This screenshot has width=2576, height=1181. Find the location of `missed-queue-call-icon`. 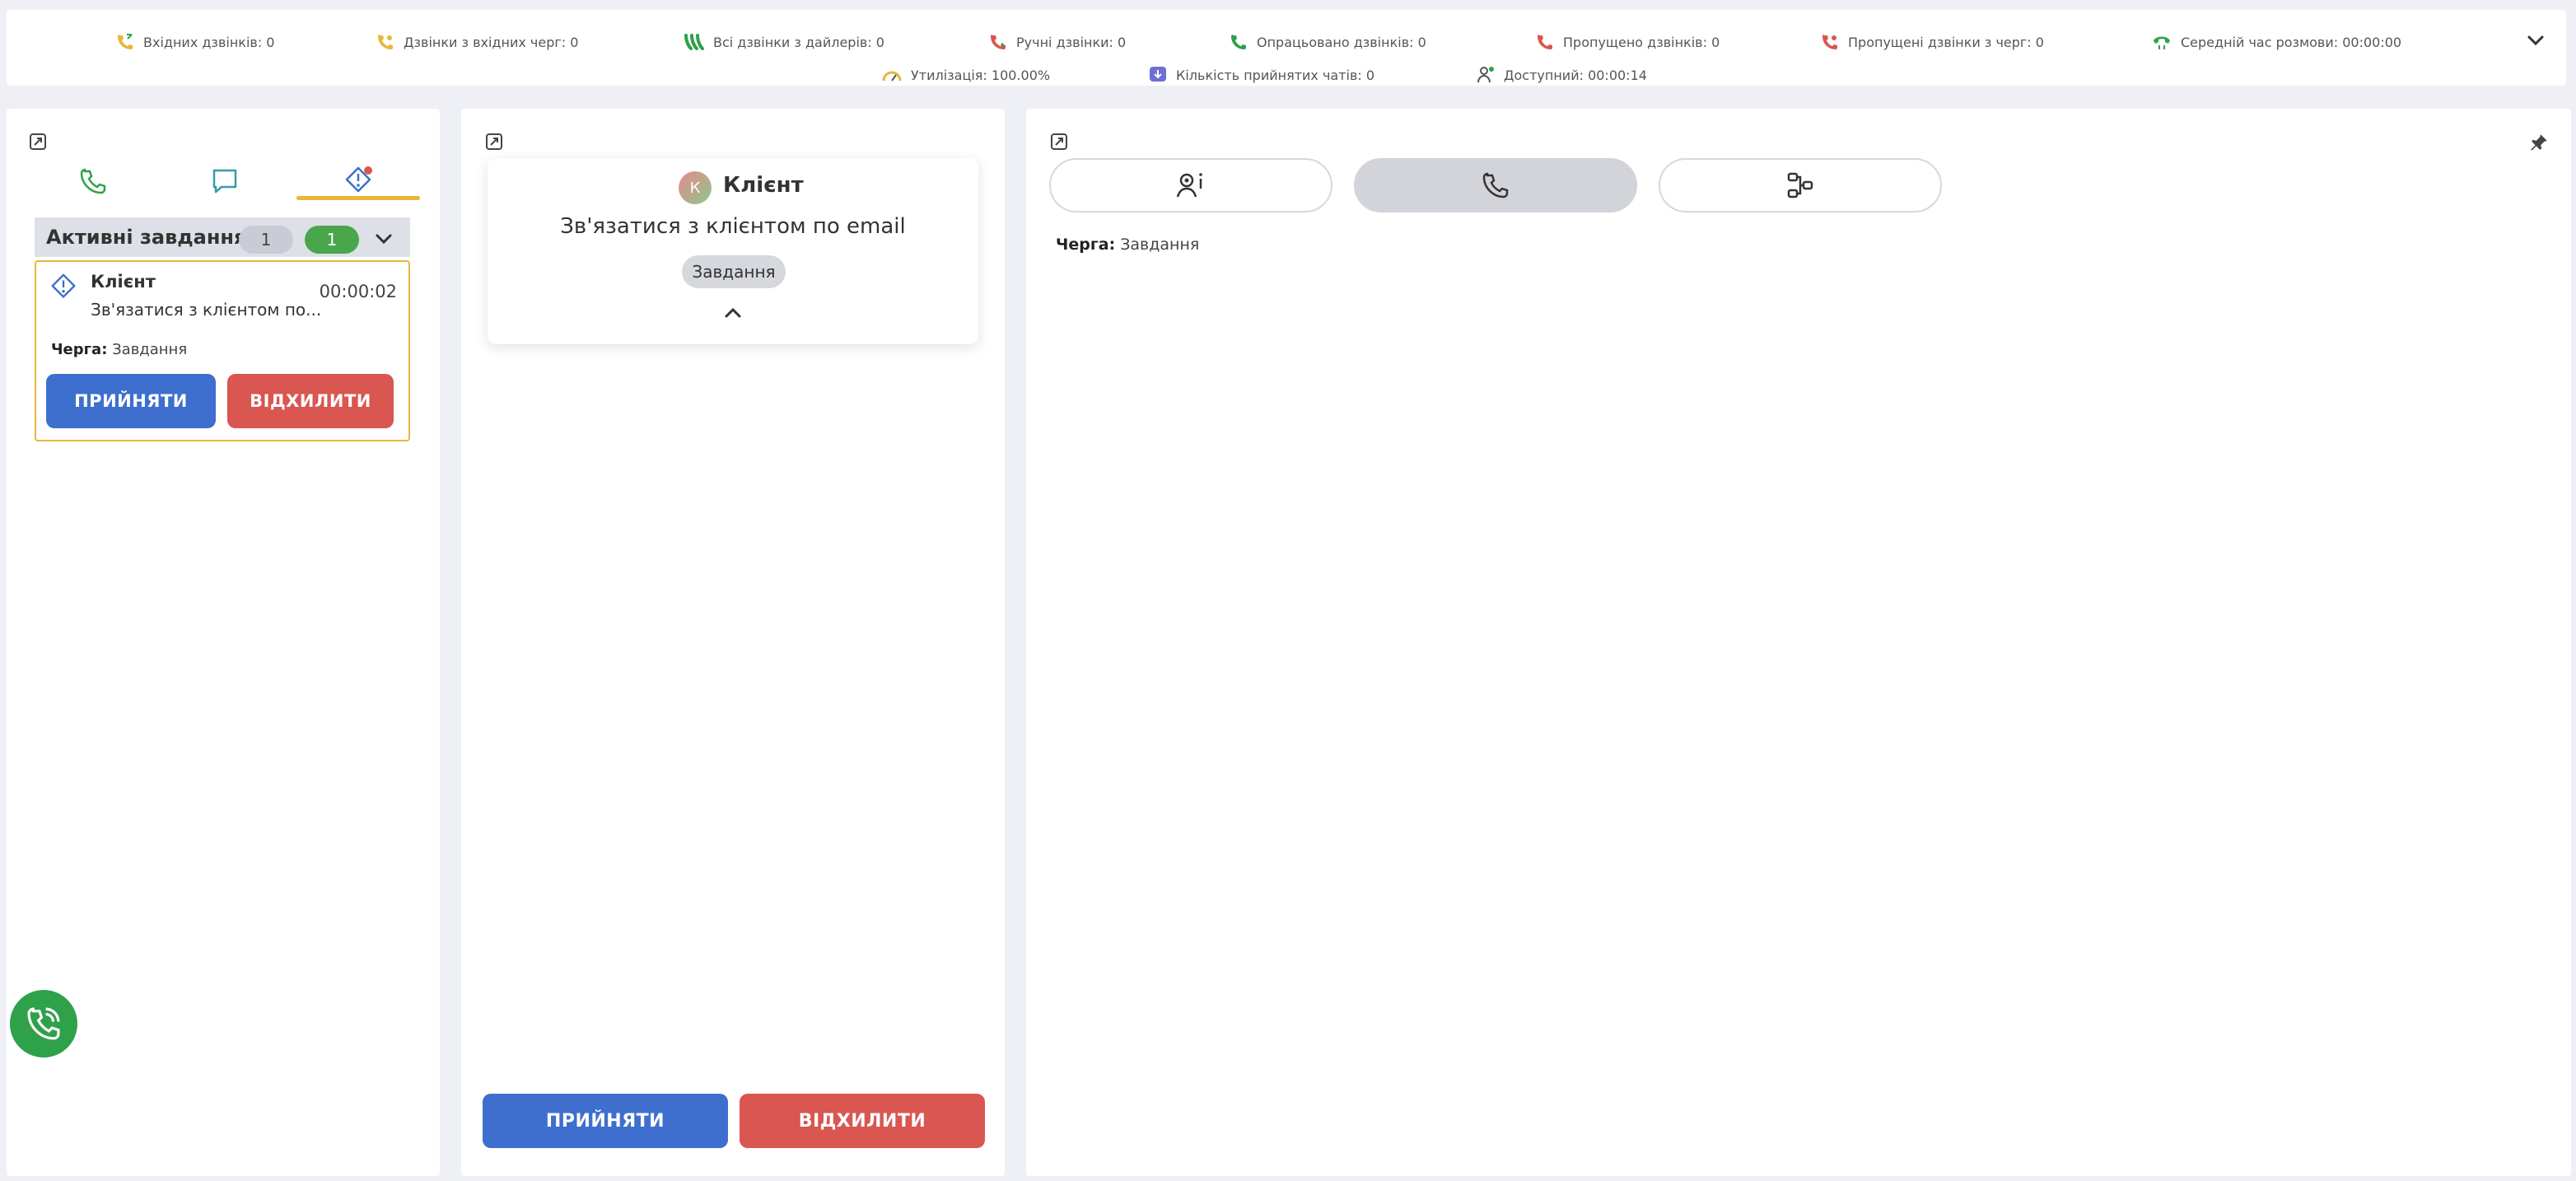

missed-queue-call-icon is located at coordinates (1829, 42).